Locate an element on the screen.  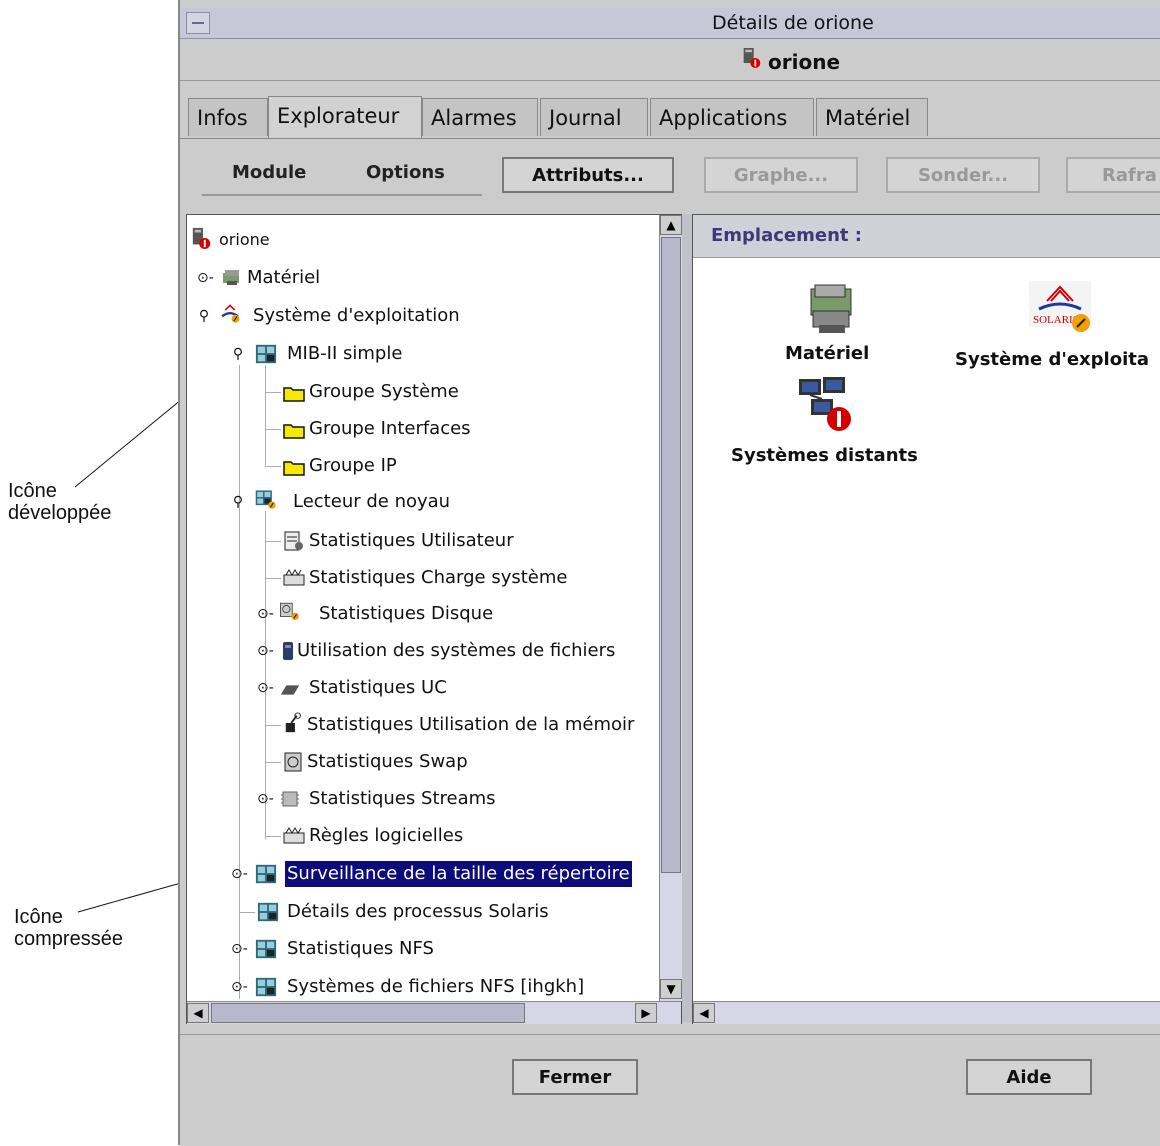
tab-explorateur: Explorateur is located at coordinates (345, 117).